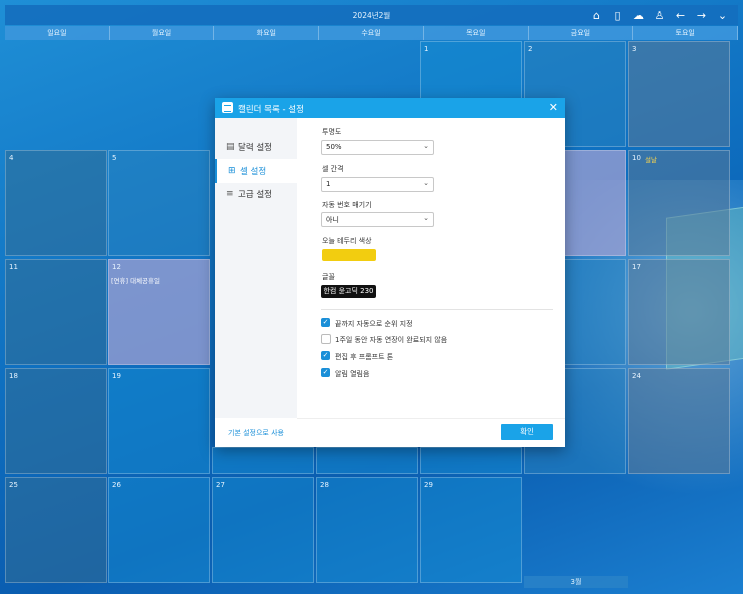 This screenshot has height=594, width=743. I want to click on auto-number-value: 아니, so click(332, 220).